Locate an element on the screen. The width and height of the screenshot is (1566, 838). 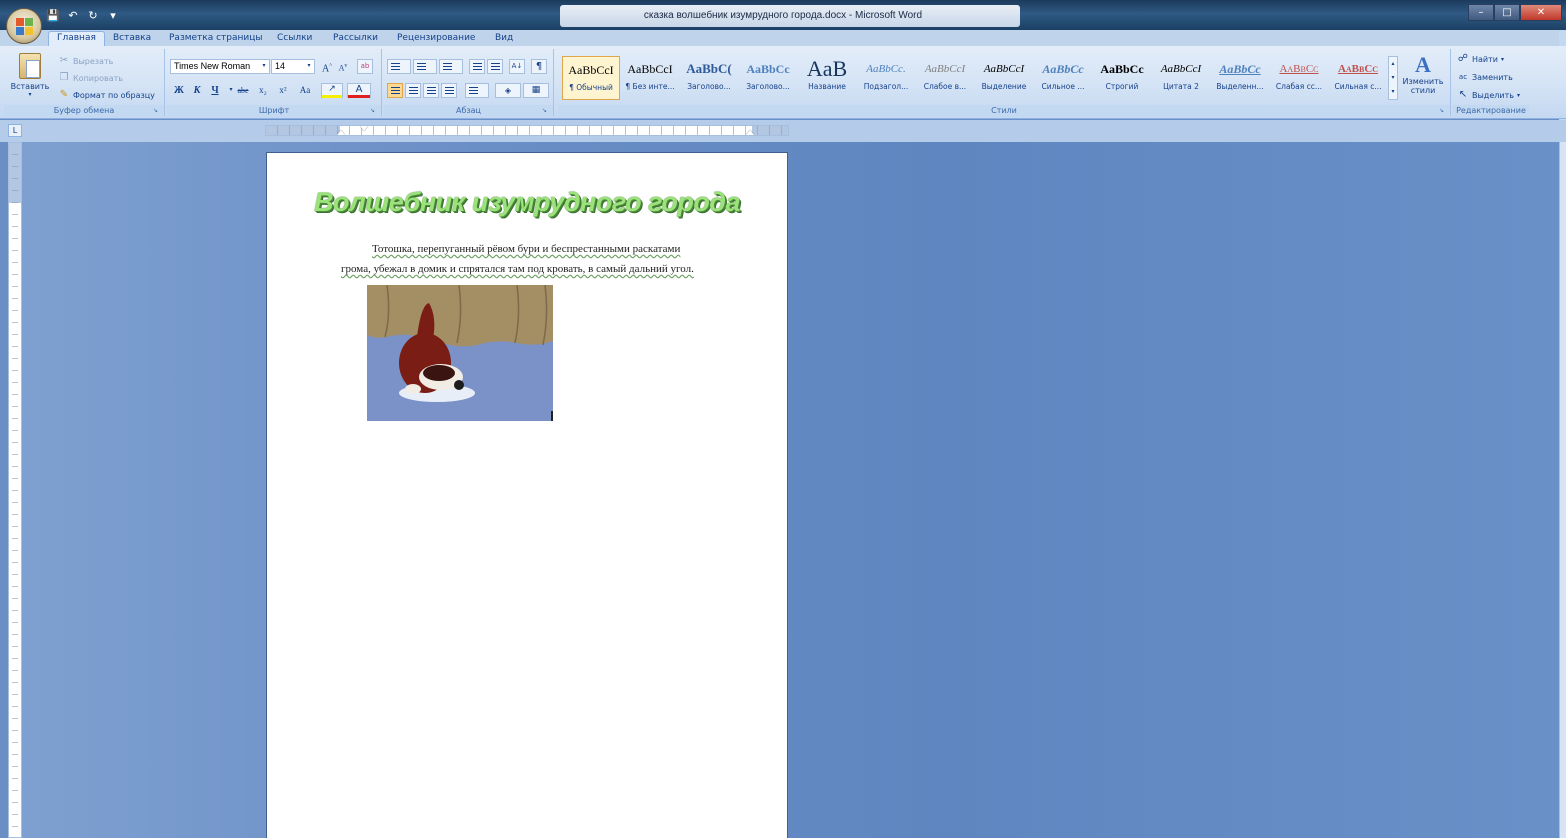
tab-review: Рецензирование is located at coordinates (436, 39).